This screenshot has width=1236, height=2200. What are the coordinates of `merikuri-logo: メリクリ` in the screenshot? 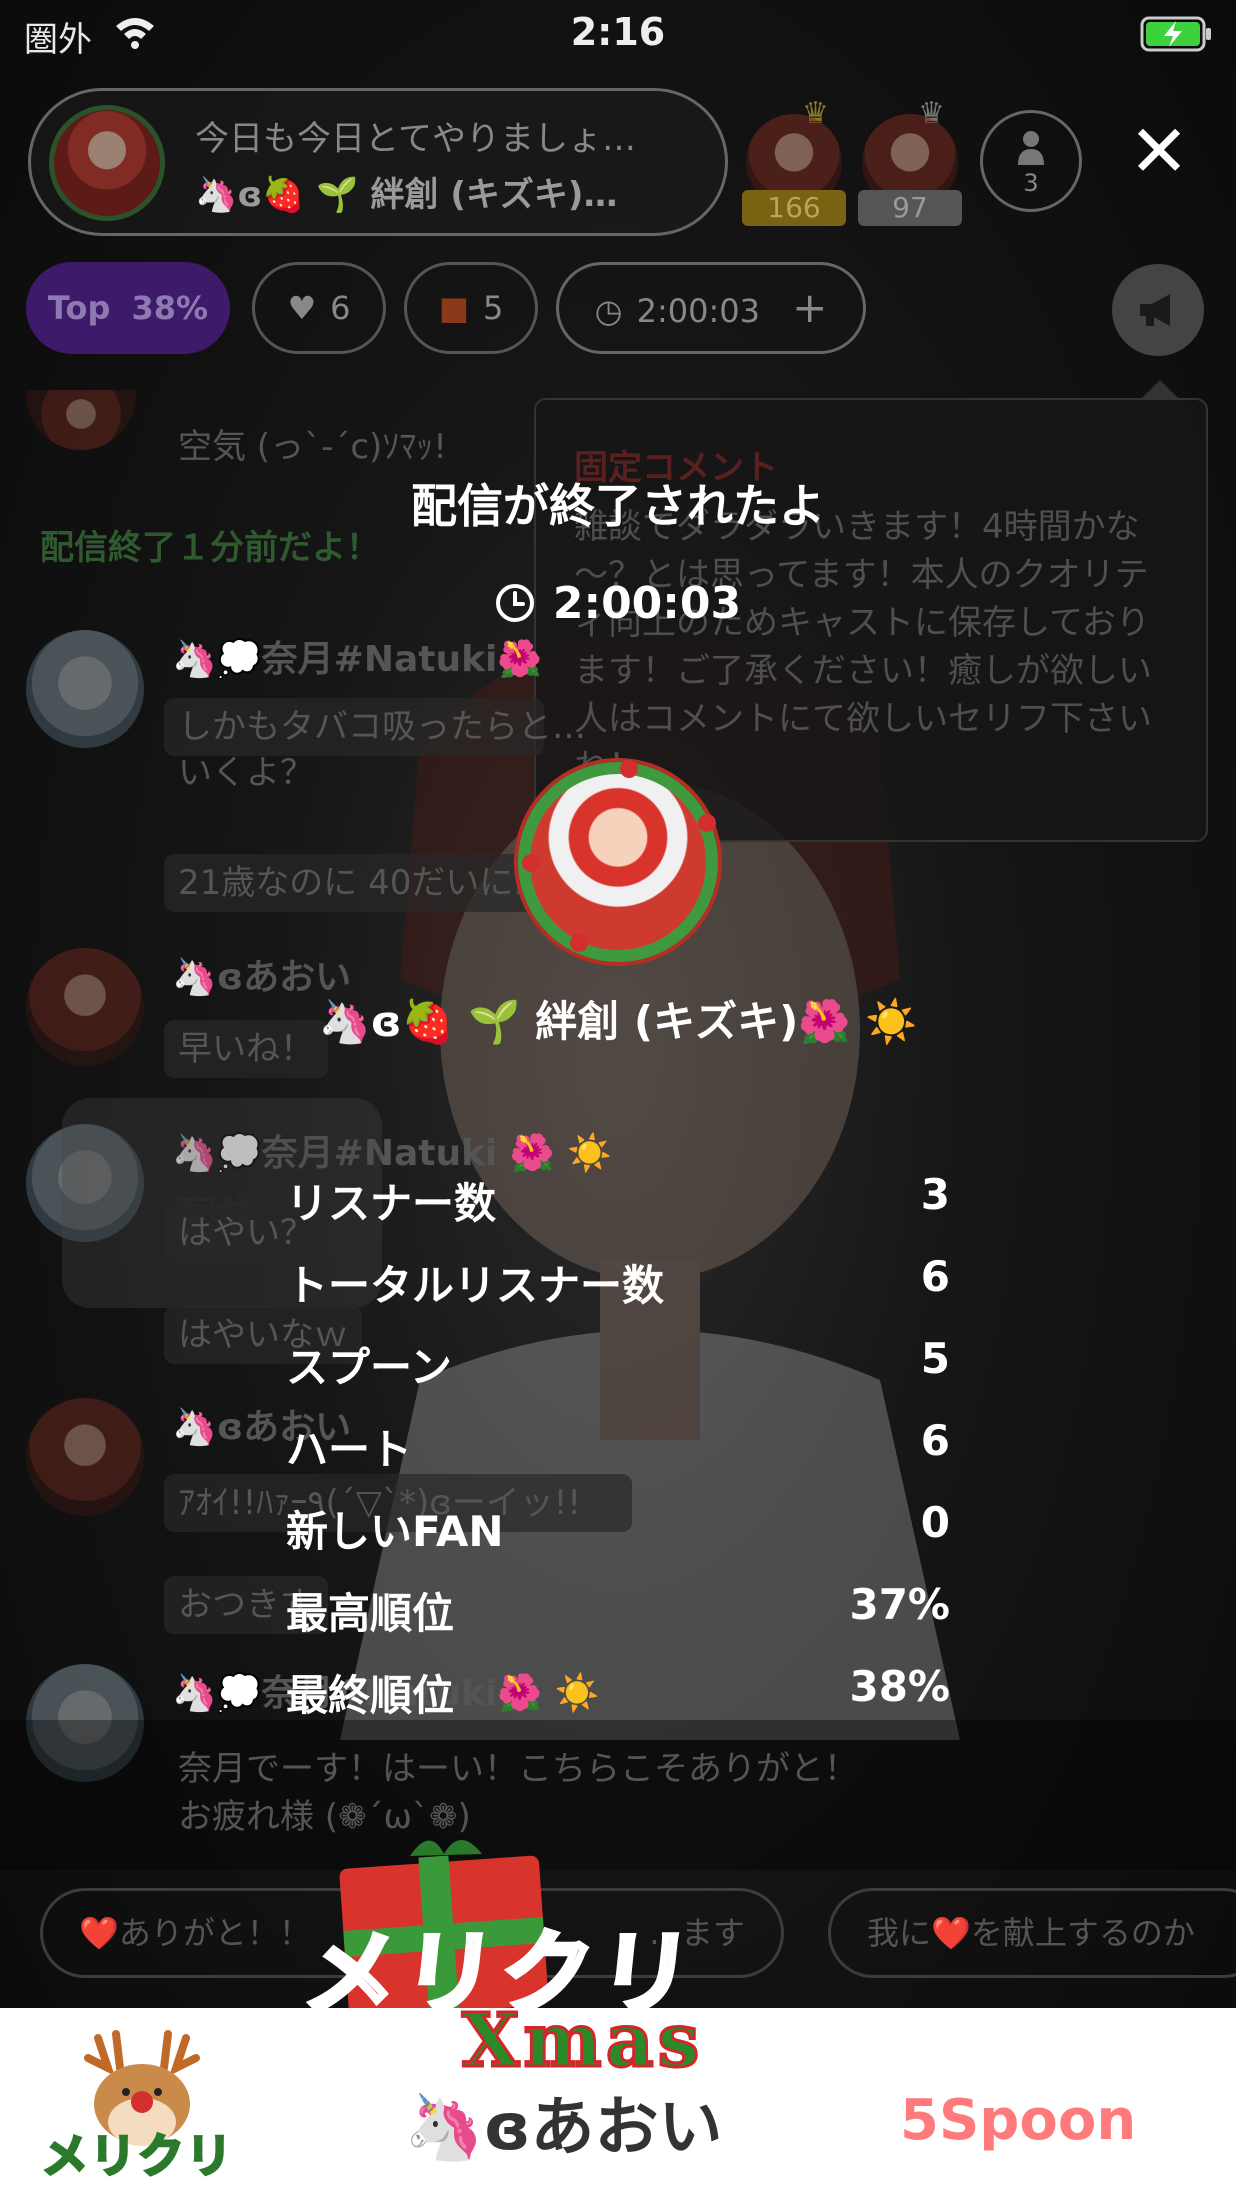 It's located at (137, 2156).